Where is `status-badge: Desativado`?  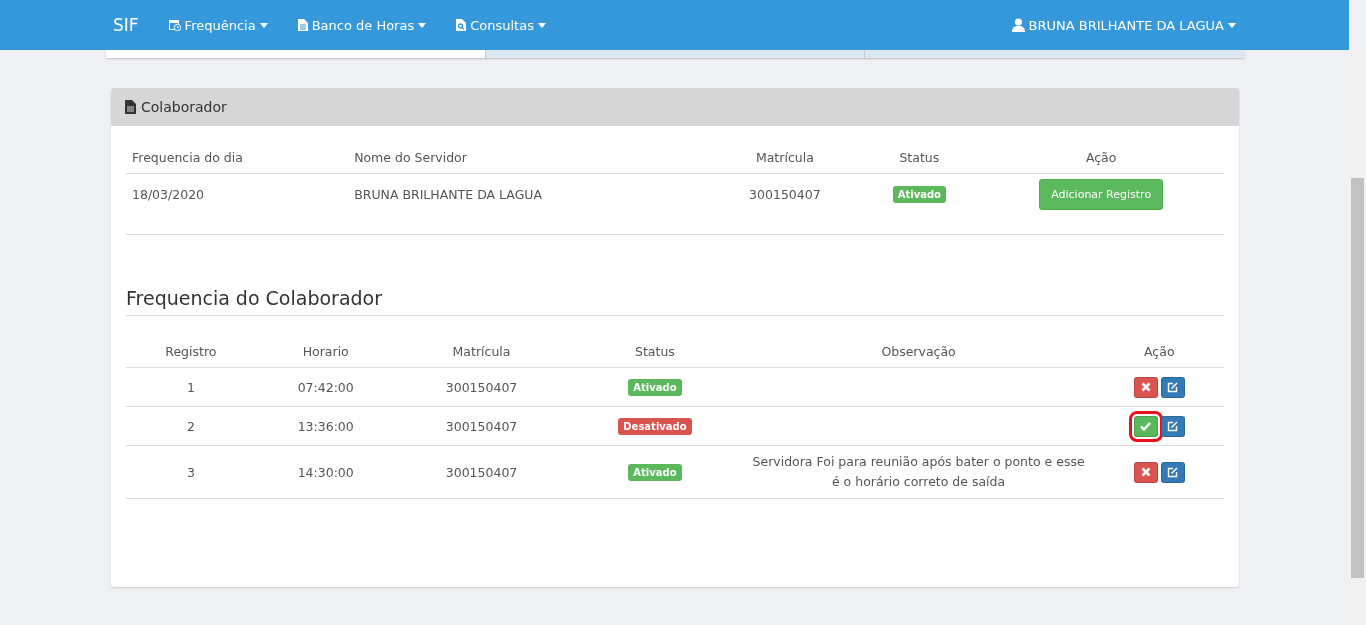 status-badge: Desativado is located at coordinates (655, 426).